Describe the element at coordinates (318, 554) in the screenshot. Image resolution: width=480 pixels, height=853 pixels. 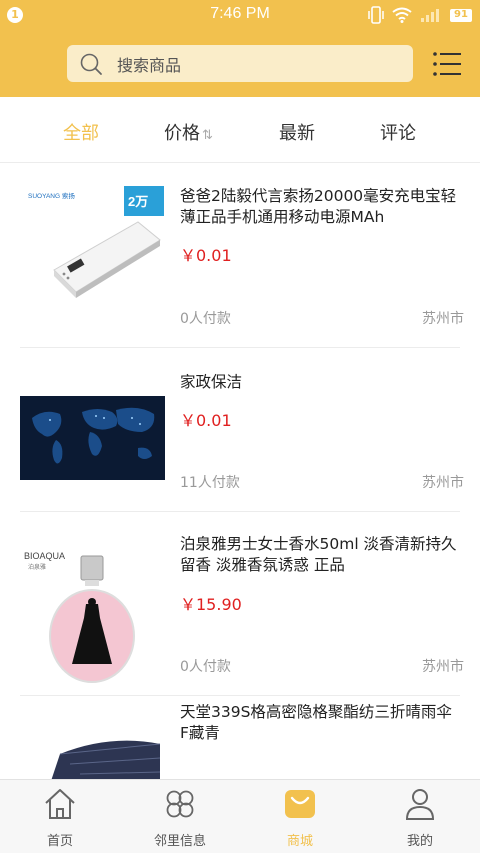
I see `product-title: 泊泉雅男士女士香水50ml 淡香清新持久留香 淡雅香氛诱惑 正品` at that location.